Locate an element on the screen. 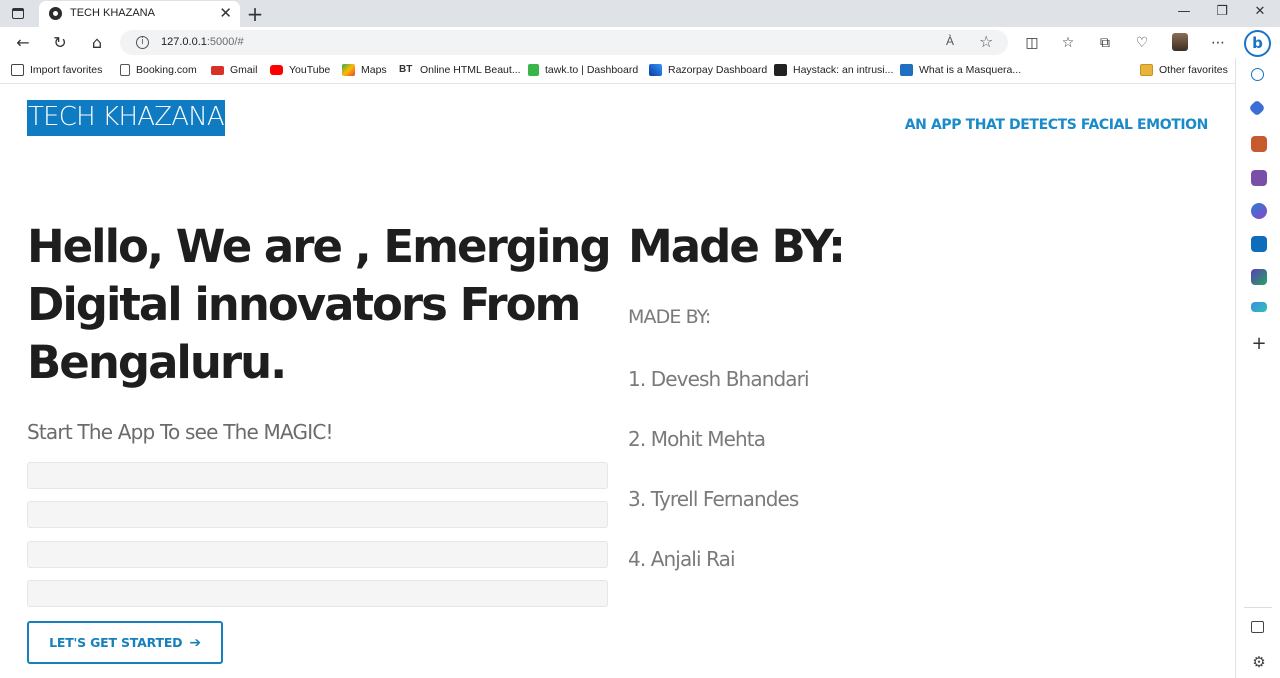 The width and height of the screenshot is (1280, 678). search-icon is located at coordinates (1257, 74).